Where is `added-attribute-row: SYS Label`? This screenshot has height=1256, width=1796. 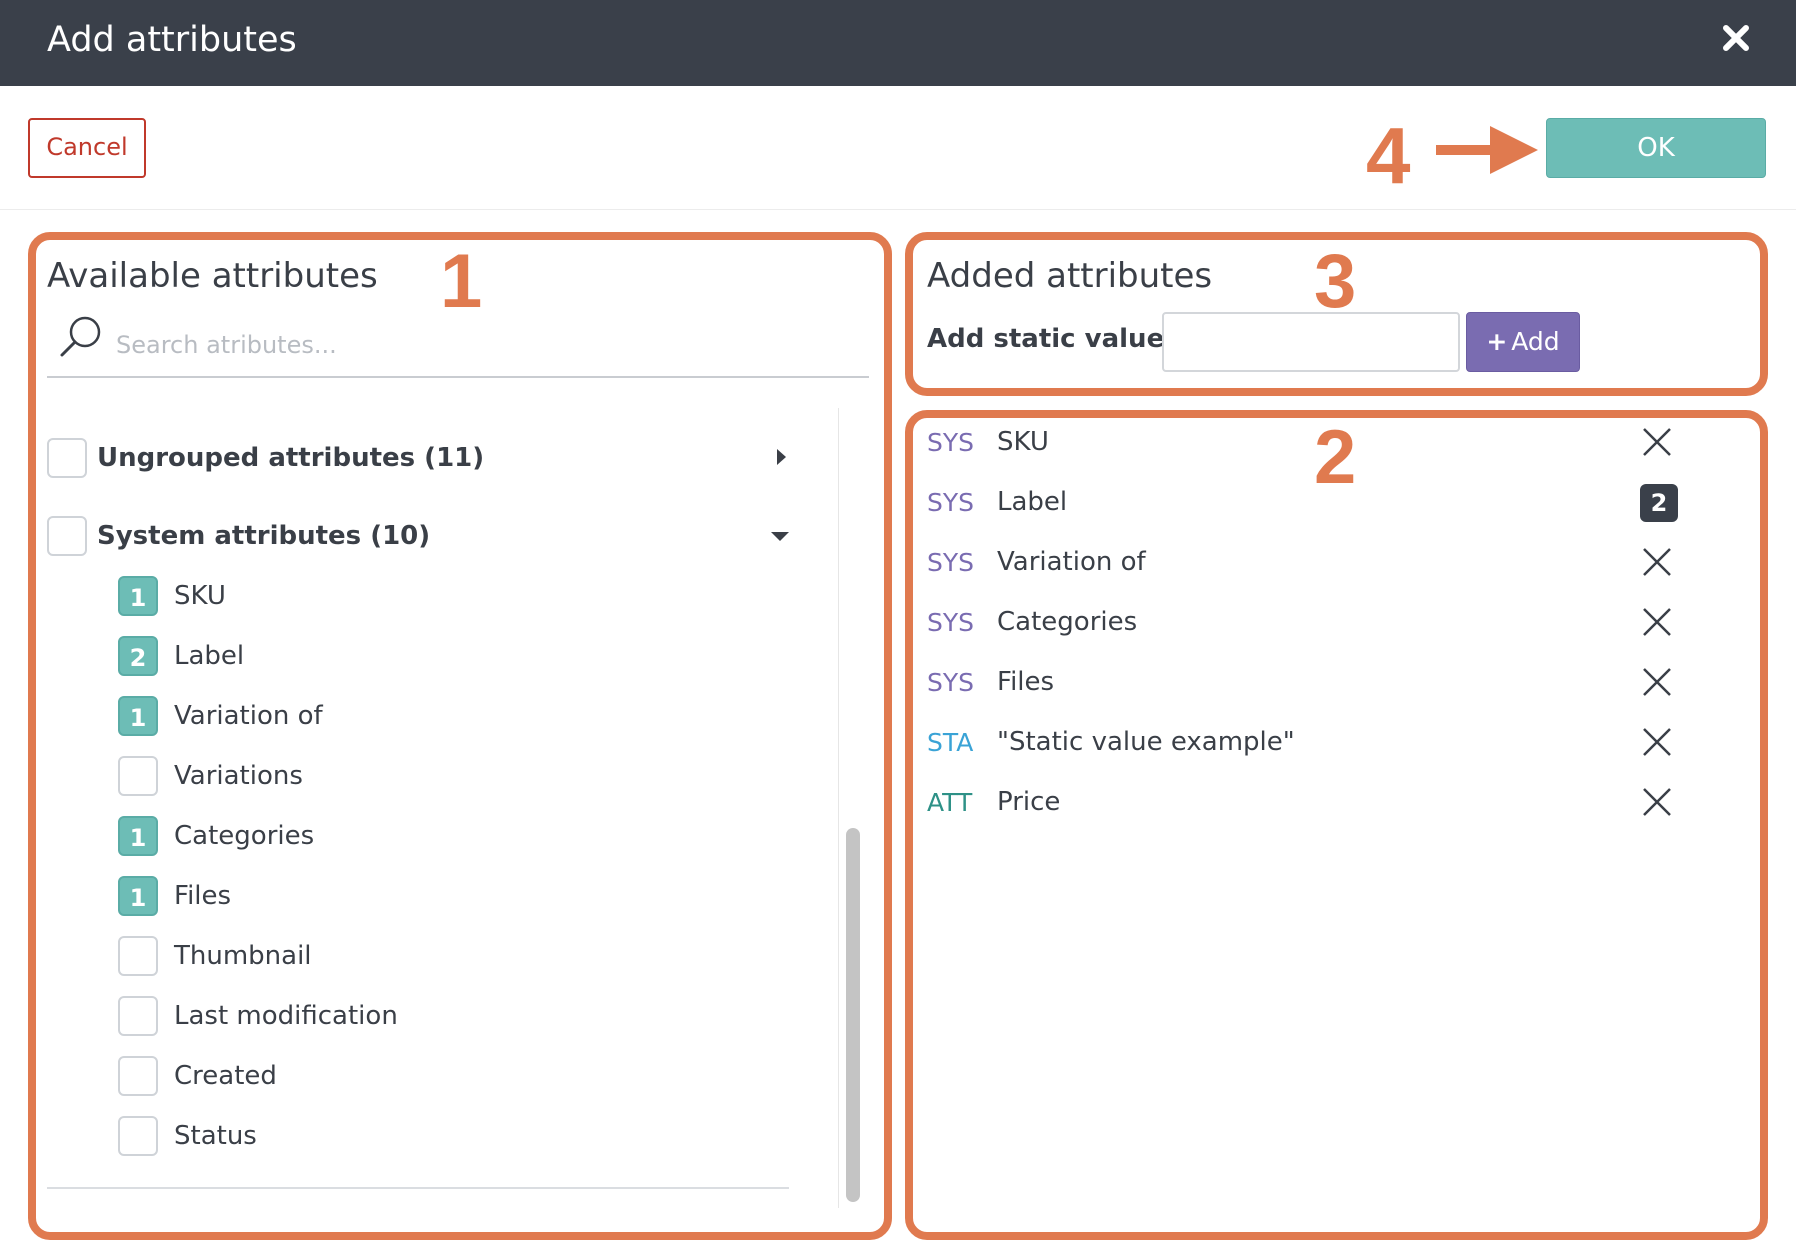
added-attribute-row: SYS Label is located at coordinates (1307, 502).